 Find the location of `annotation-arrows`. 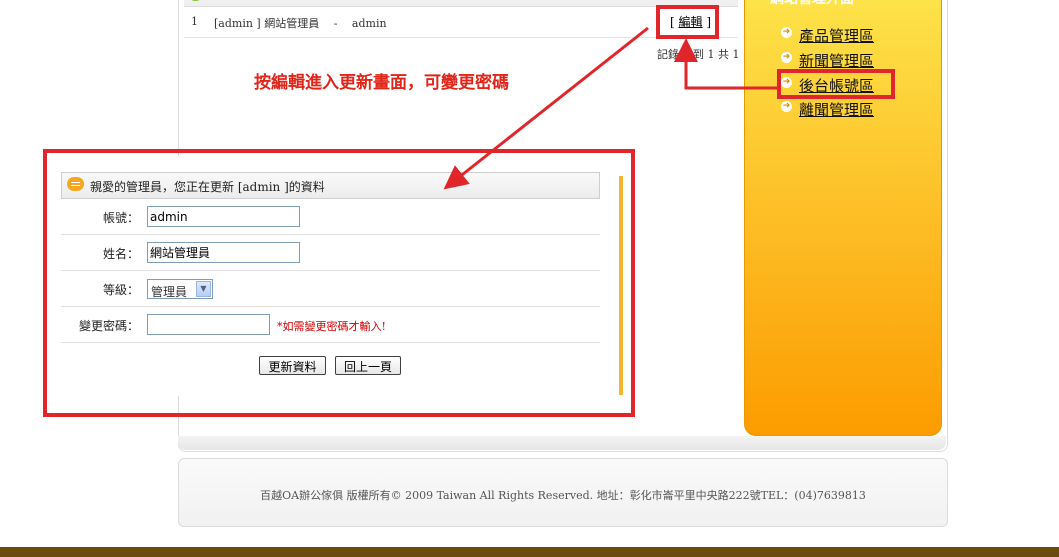

annotation-arrows is located at coordinates (610, 108).